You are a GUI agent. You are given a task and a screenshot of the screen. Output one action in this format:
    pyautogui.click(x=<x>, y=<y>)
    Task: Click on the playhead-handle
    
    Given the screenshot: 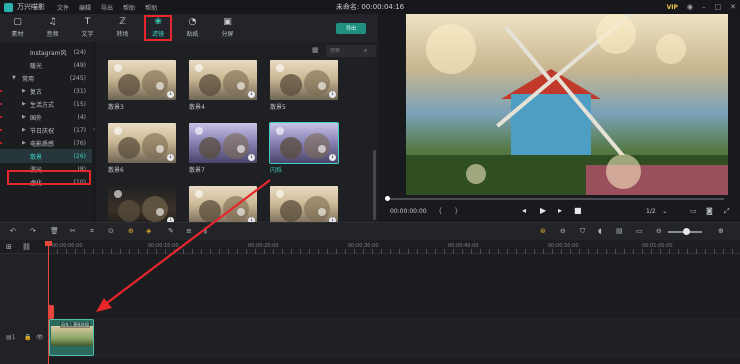 What is the action you would take?
    pyautogui.click(x=48, y=243)
    